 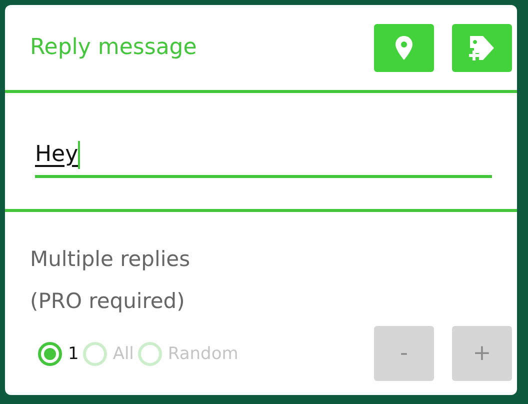 I want to click on message-input: Hey, so click(x=263, y=156).